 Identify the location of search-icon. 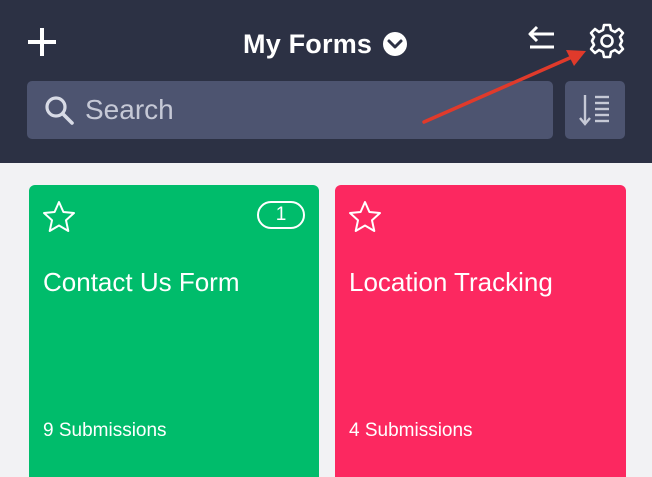
(59, 110).